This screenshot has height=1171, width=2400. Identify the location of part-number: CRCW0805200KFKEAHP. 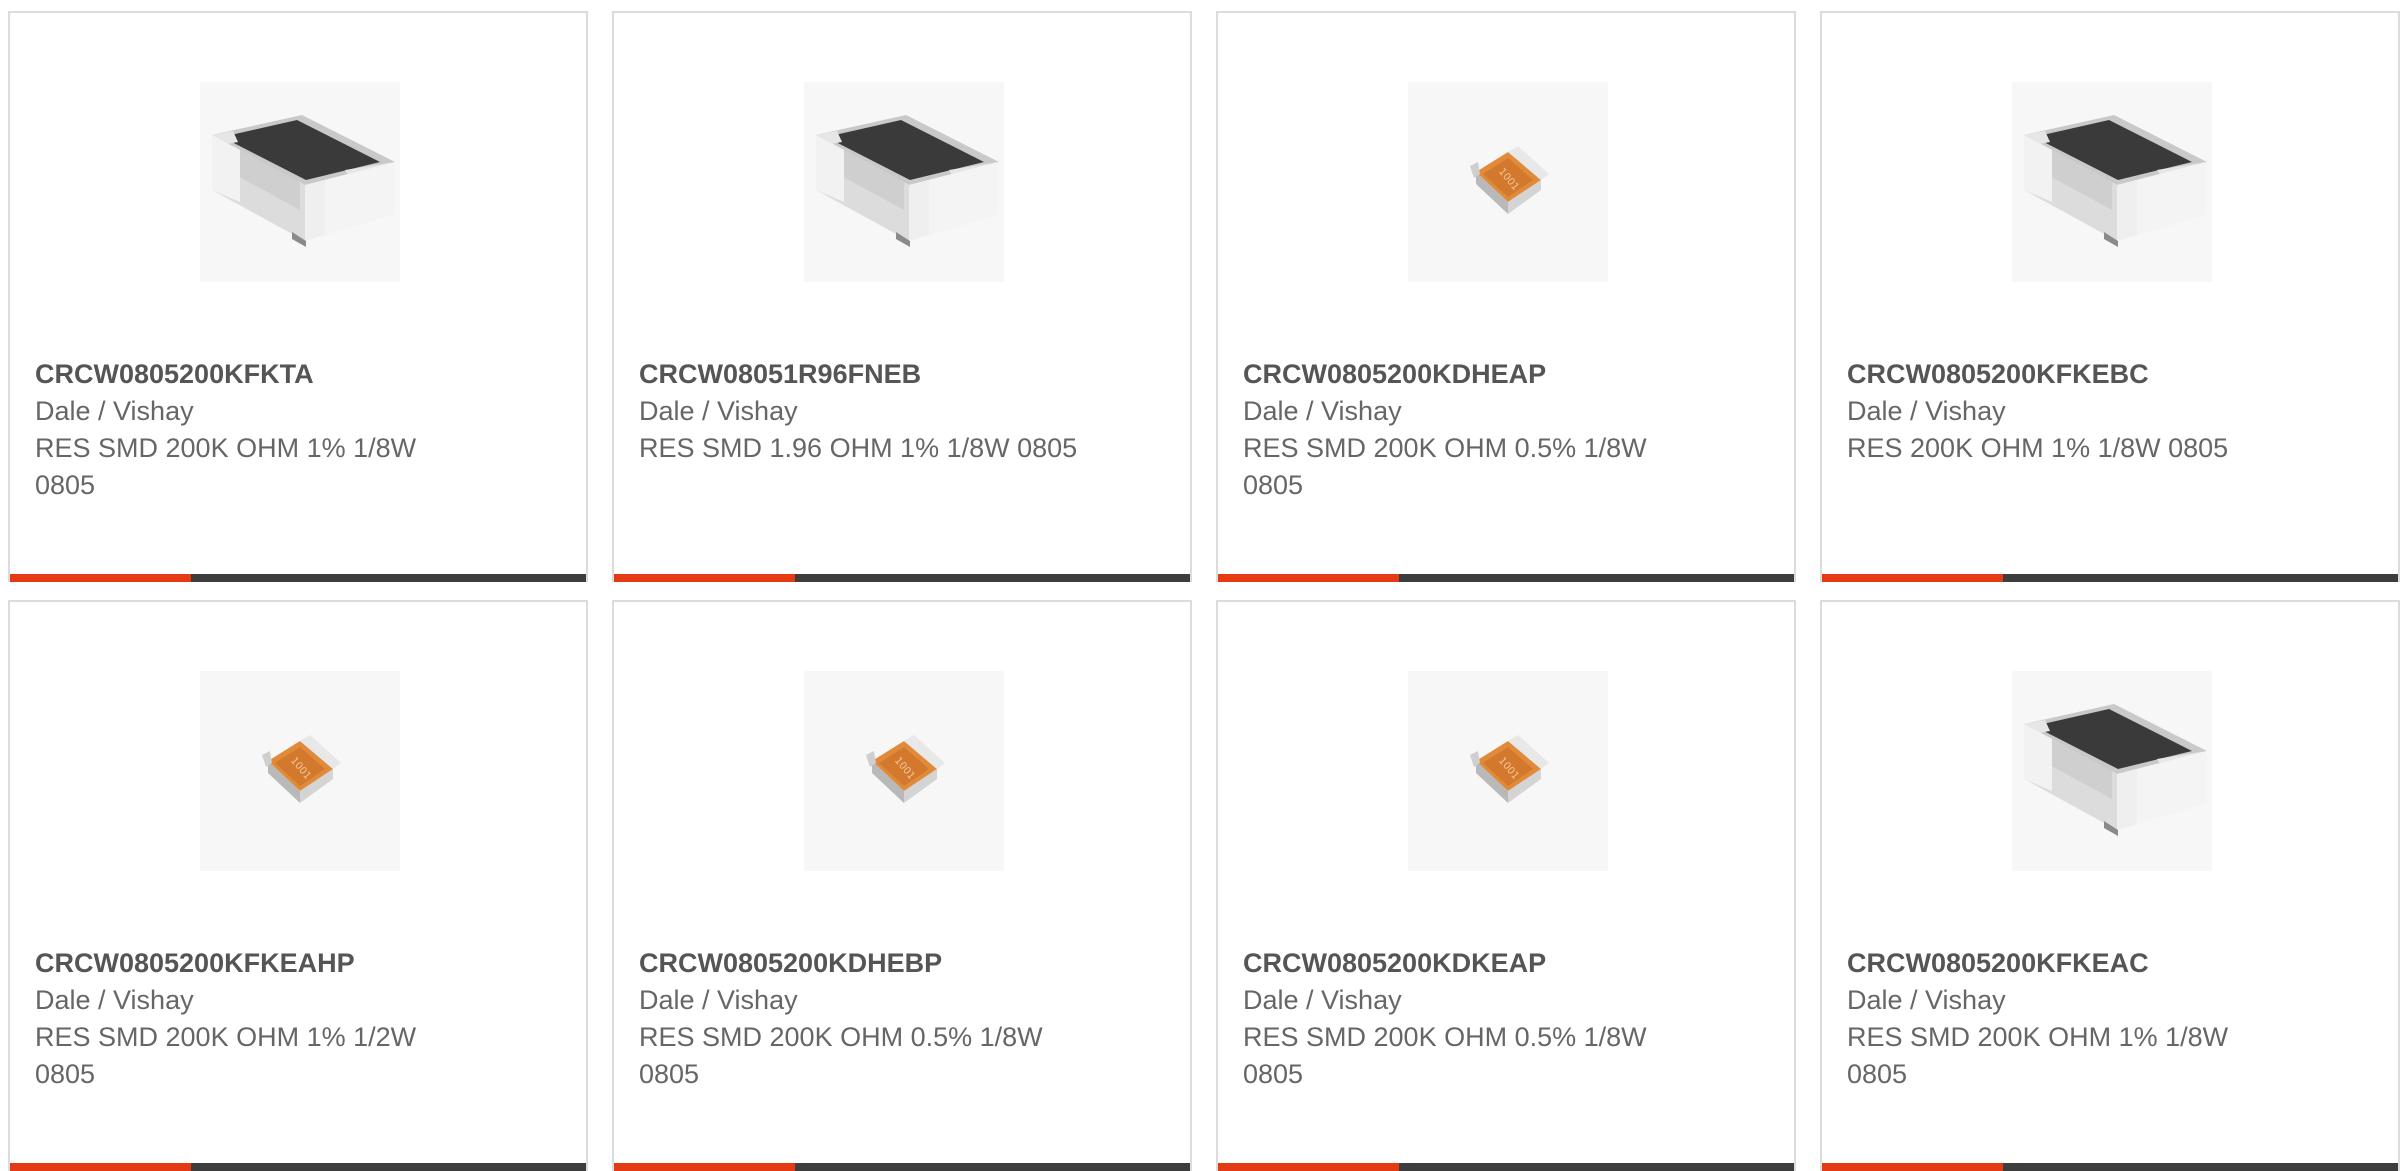
(255, 963).